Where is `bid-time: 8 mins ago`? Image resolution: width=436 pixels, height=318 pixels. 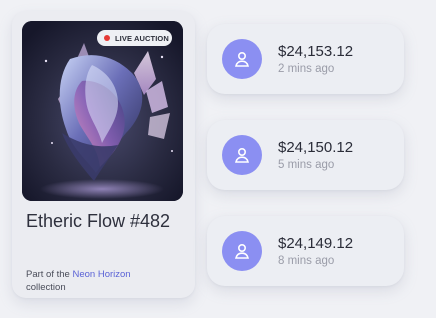
bid-time: 8 mins ago is located at coordinates (306, 261).